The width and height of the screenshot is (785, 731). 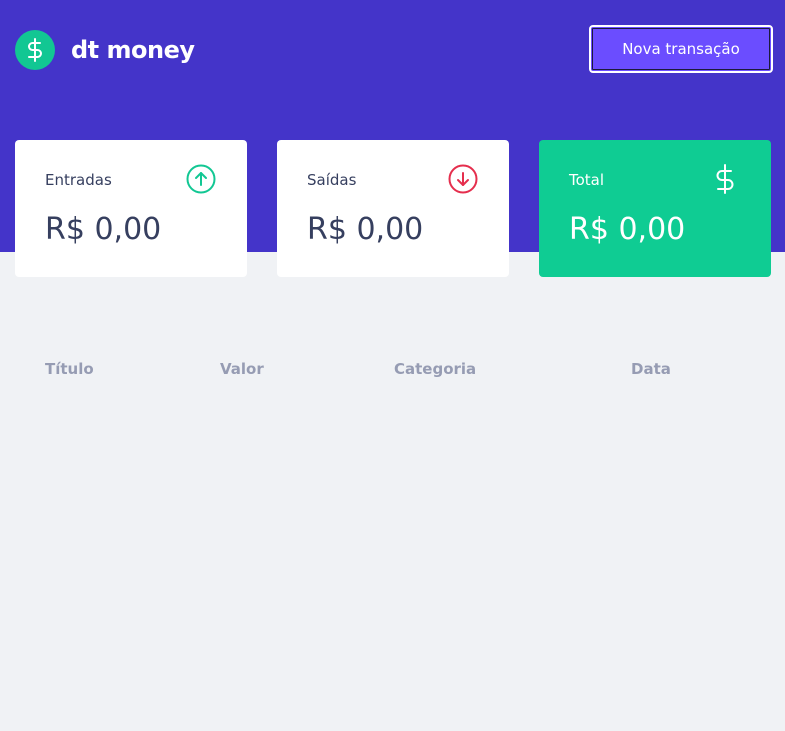 What do you see at coordinates (627, 229) in the screenshot?
I see `total-value: R$ 0,00` at bounding box center [627, 229].